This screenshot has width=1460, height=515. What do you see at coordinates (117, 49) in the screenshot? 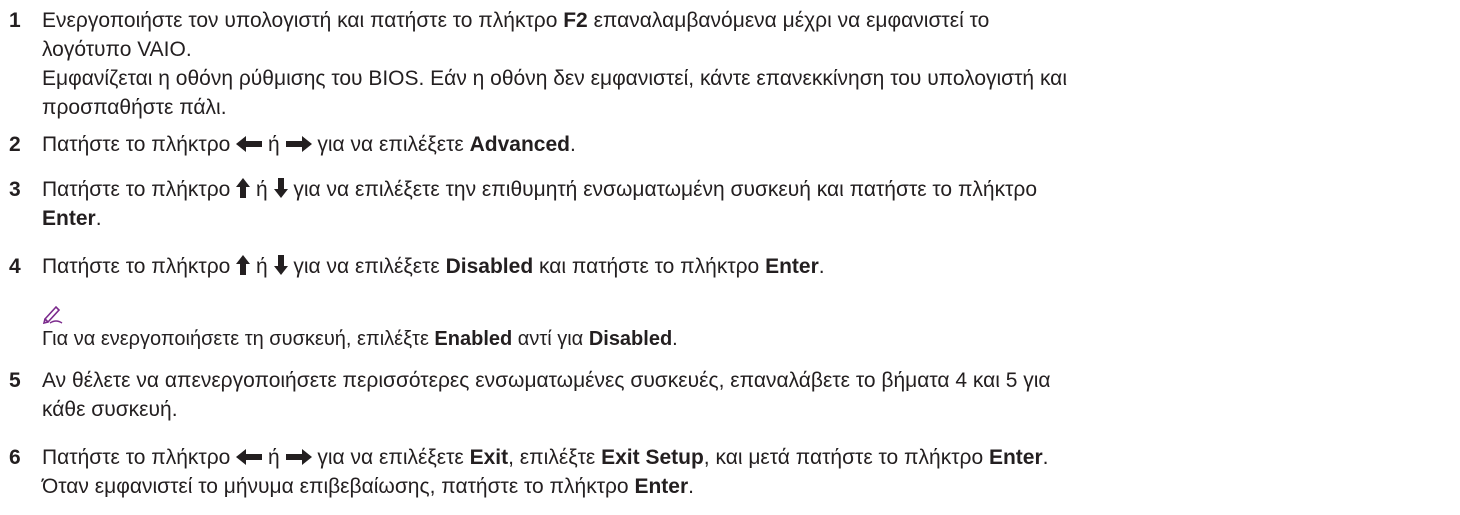
I see `step-line: λογότυπο VAIO.` at bounding box center [117, 49].